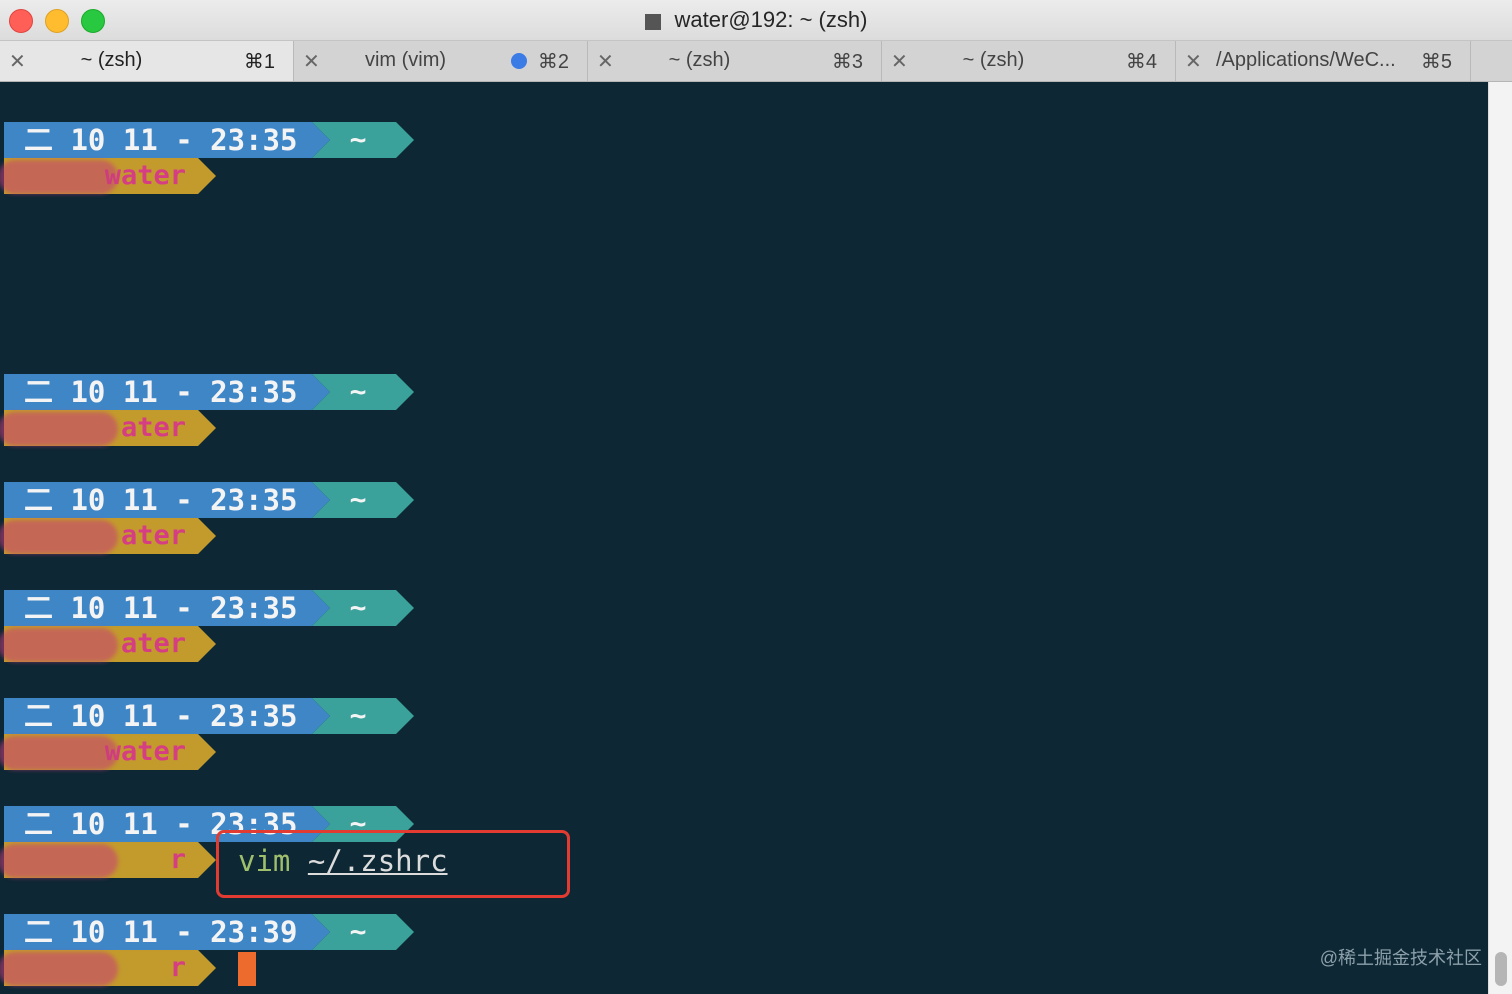  I want to click on command-highlight-box, so click(393, 864).